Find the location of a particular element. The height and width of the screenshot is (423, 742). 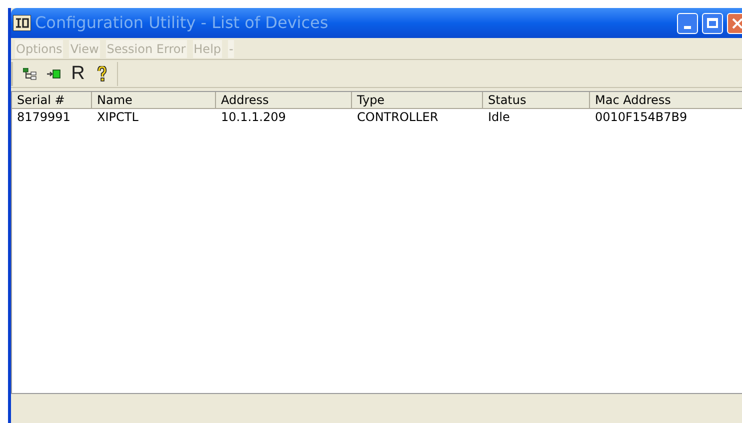

arrow-into-box-icon is located at coordinates (54, 73).